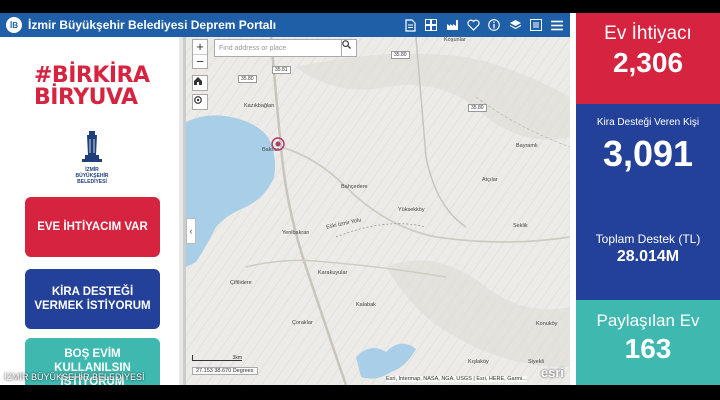 The width and height of the screenshot is (720, 400). I want to click on zoom-out-button: −, so click(200, 61).